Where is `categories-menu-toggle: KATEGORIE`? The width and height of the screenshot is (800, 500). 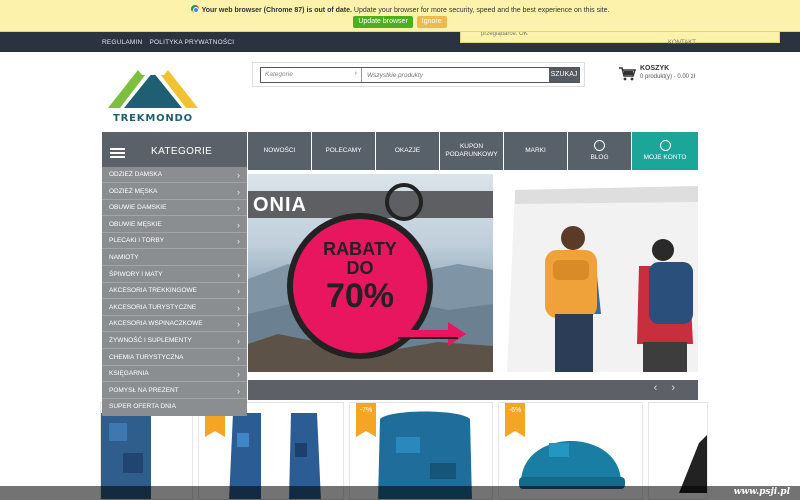
categories-menu-toggle: KATEGORIE is located at coordinates (174, 151).